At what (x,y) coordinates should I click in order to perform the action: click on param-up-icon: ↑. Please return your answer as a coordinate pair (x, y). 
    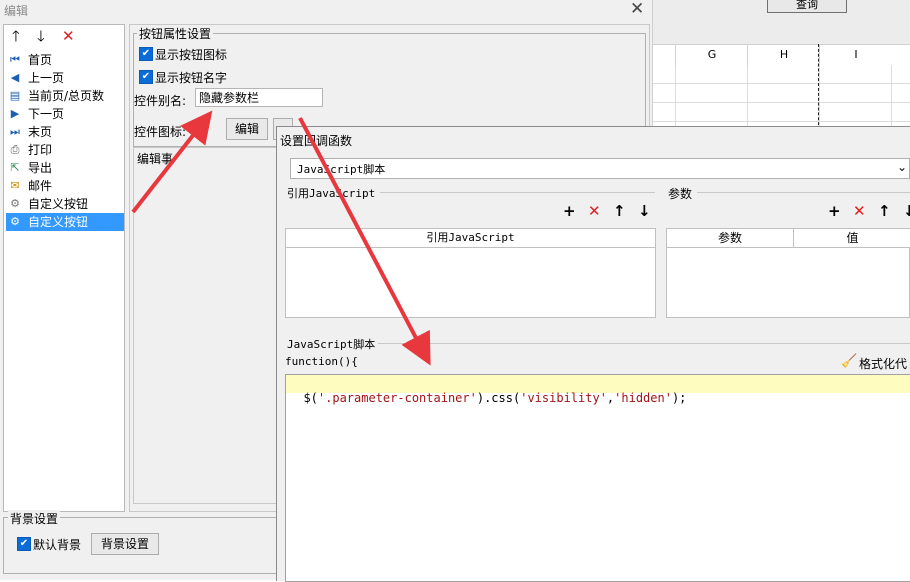
    Looking at the image, I should click on (884, 211).